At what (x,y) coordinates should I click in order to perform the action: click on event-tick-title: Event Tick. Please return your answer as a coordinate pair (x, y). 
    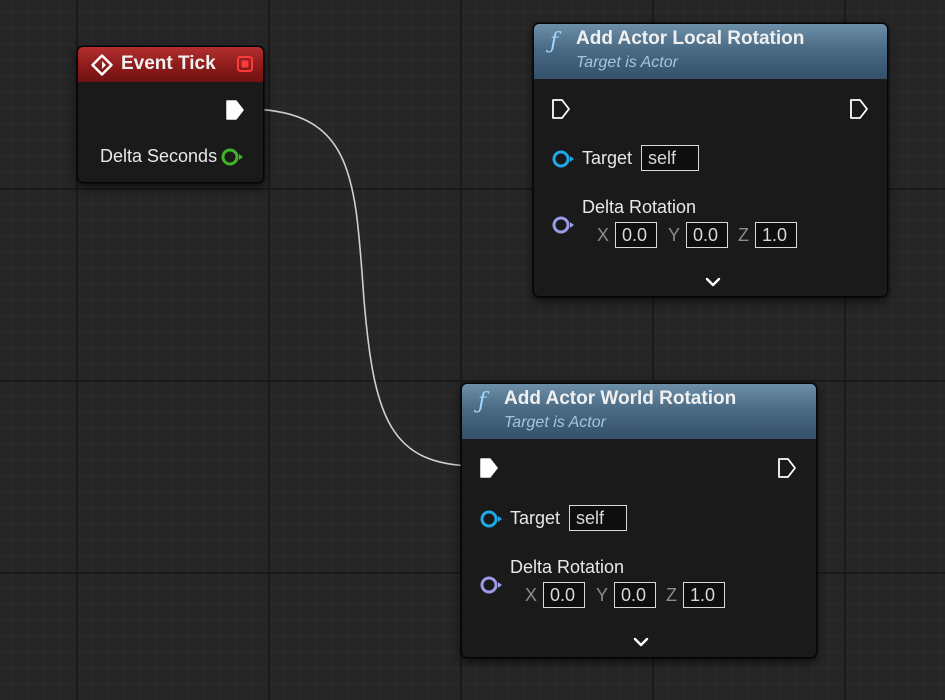
    Looking at the image, I should click on (168, 63).